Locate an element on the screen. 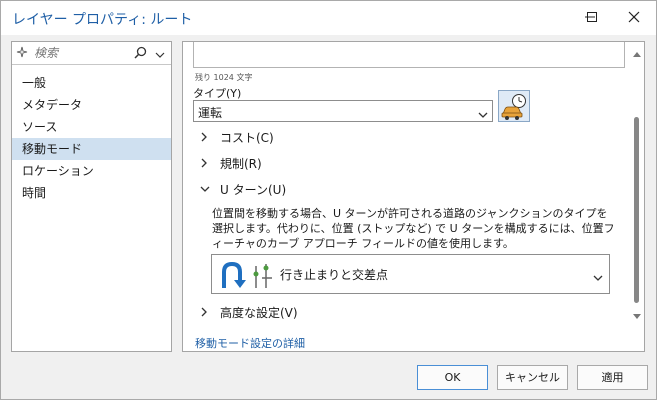  uturn-value: 行き止まりと交差点 is located at coordinates (334, 275).